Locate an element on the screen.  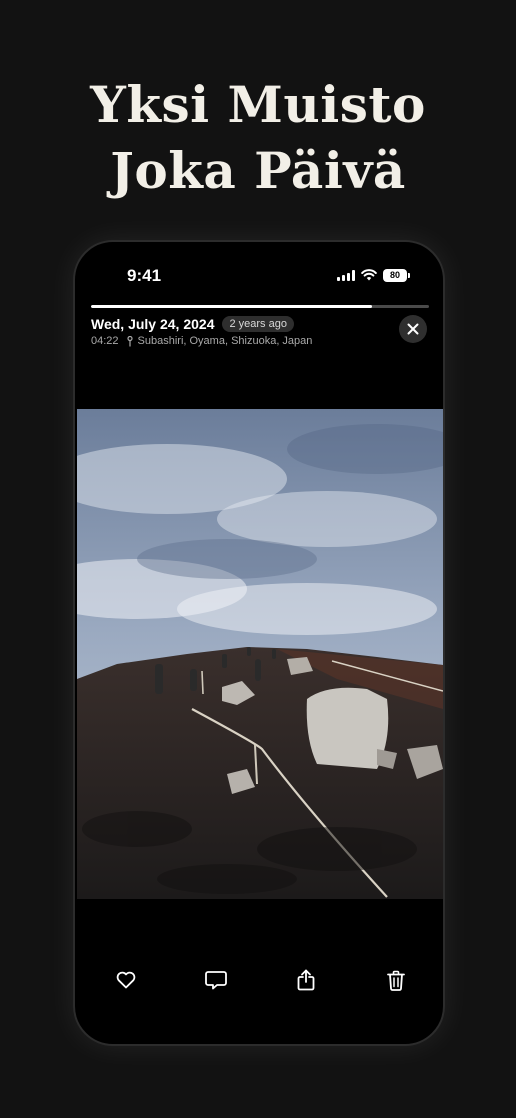
headline-line-2: Joka Päivä is located at coordinates (258, 170).